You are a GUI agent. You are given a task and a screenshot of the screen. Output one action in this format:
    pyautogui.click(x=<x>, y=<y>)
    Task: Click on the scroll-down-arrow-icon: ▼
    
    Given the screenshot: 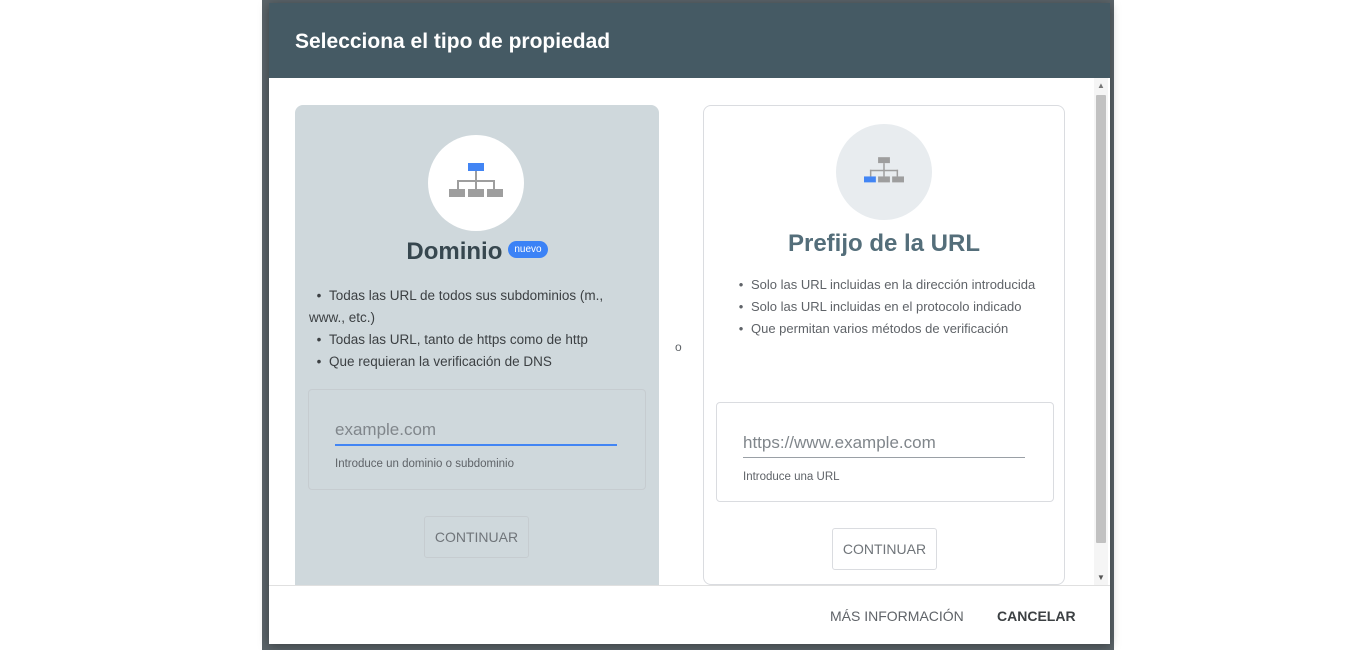 What is the action you would take?
    pyautogui.click(x=1101, y=577)
    